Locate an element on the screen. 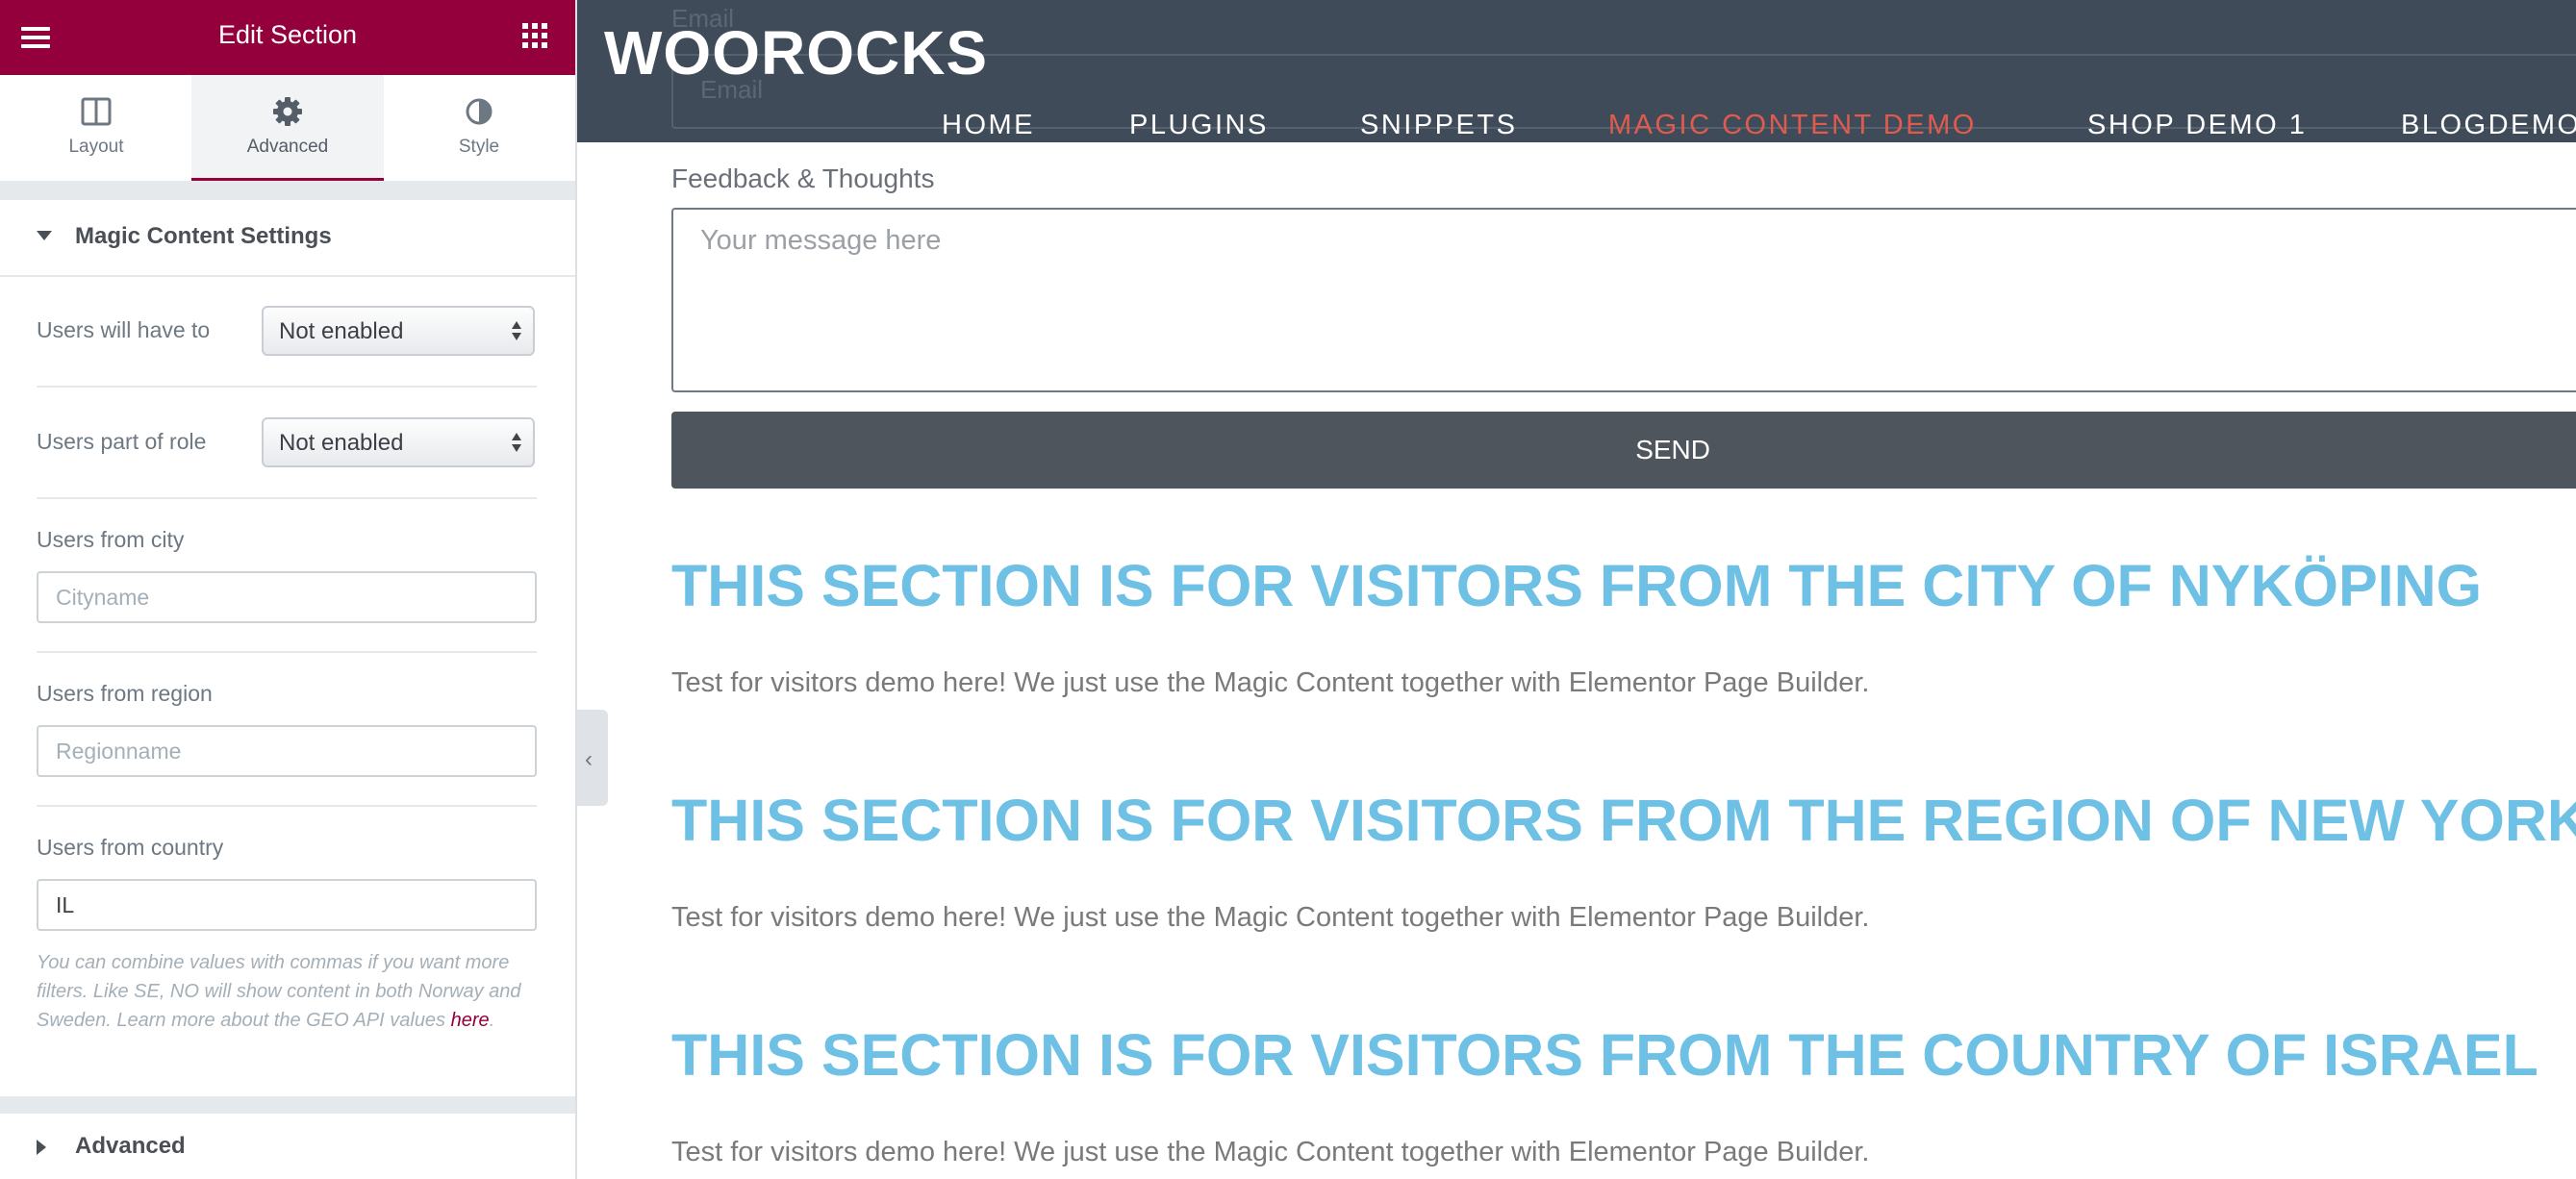 This screenshot has width=2576, height=1179. caret-down-icon is located at coordinates (44, 235).